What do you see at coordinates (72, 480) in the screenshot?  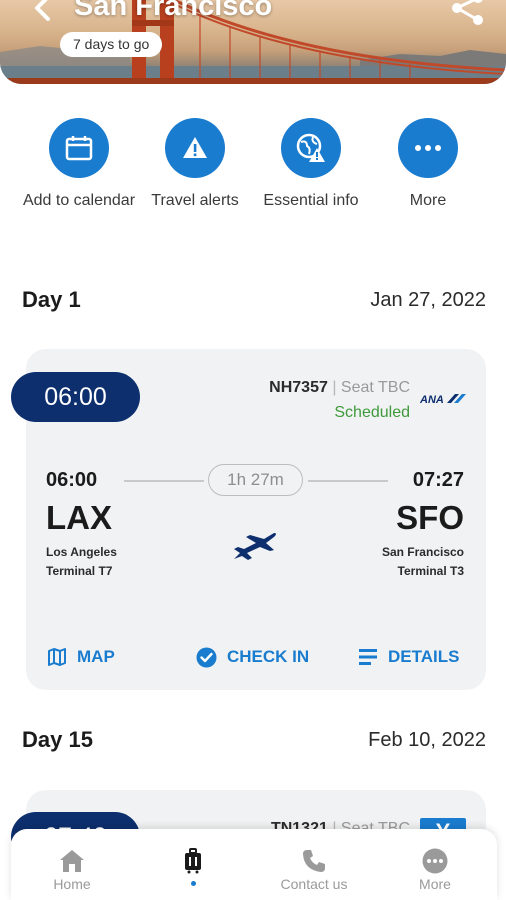 I see `departure-time: 06:00` at bounding box center [72, 480].